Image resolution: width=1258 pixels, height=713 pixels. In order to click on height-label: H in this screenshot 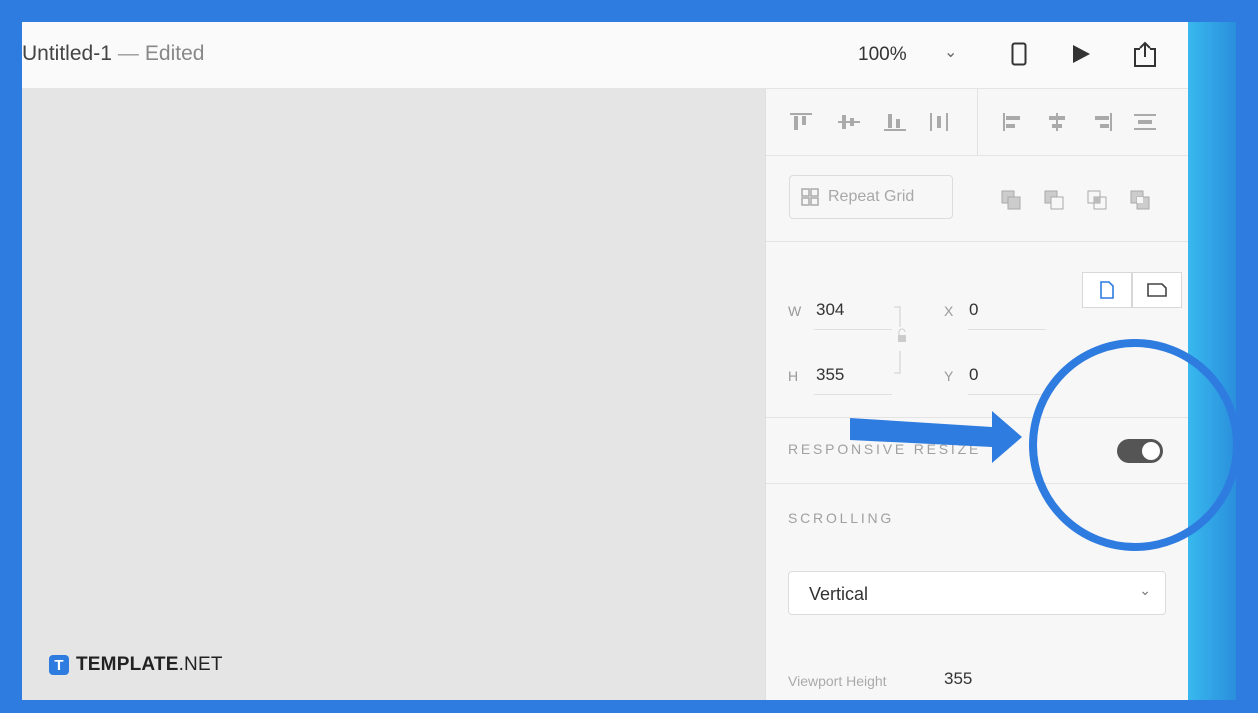, I will do `click(793, 376)`.